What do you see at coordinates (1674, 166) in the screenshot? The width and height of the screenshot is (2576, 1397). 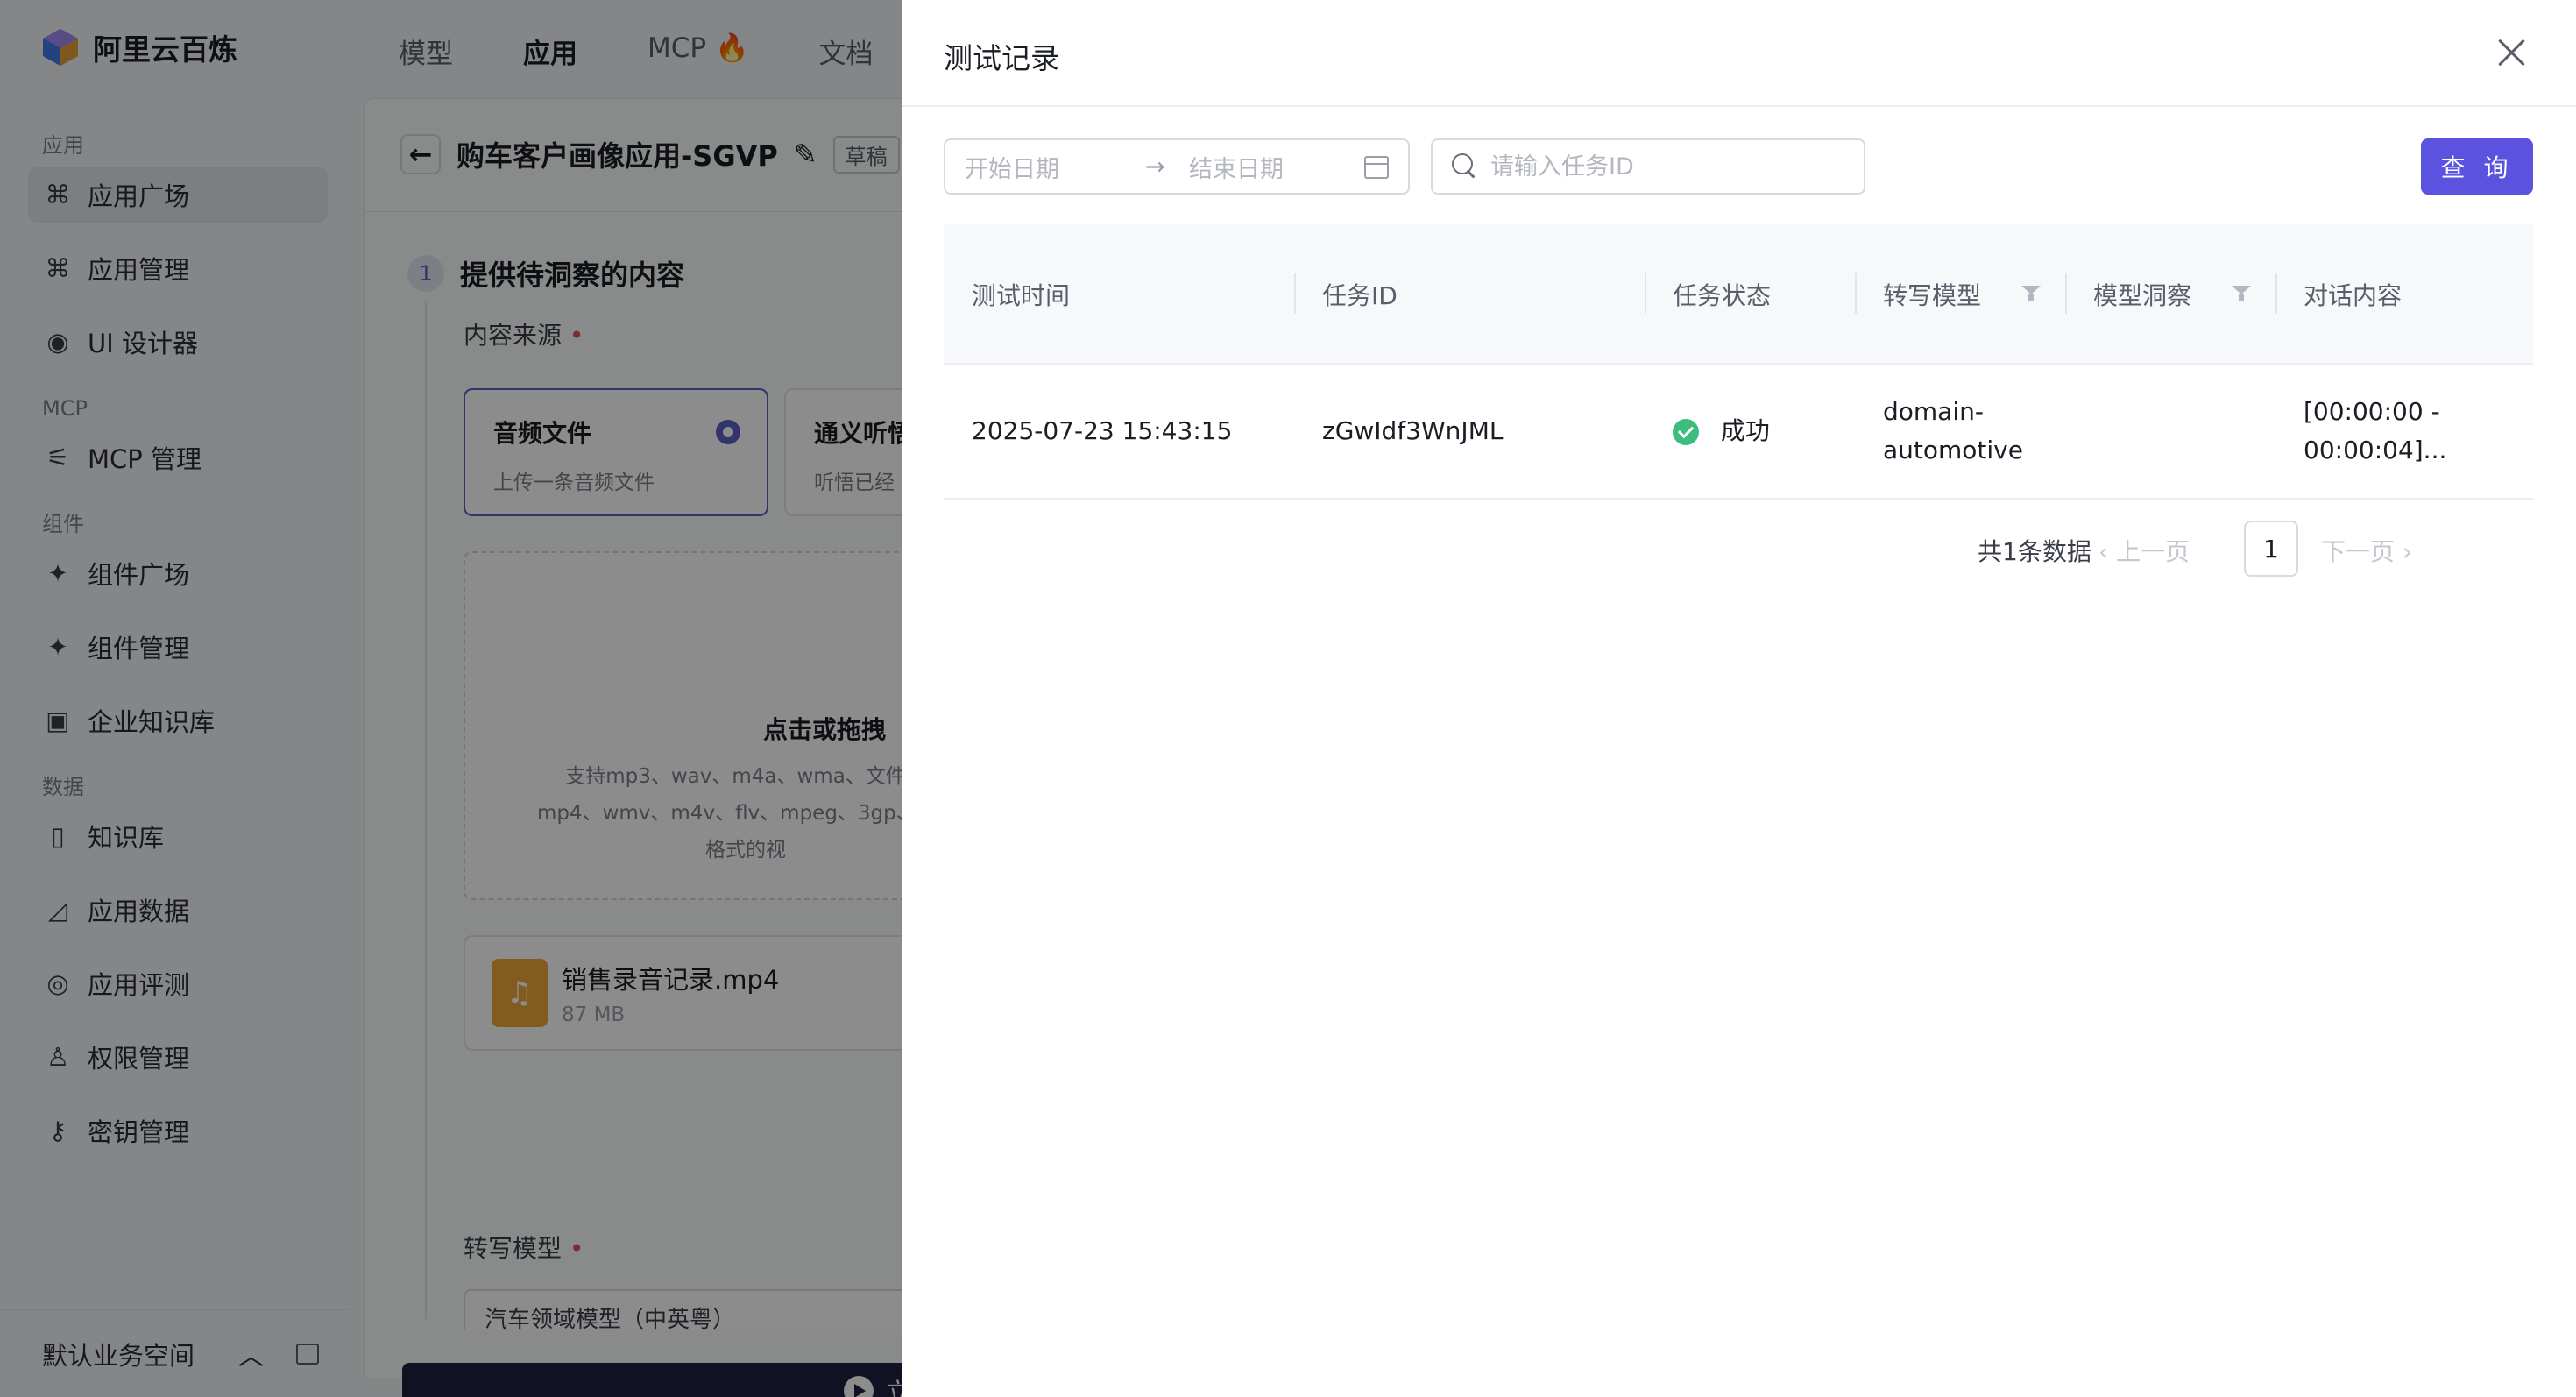 I see `search-input` at bounding box center [1674, 166].